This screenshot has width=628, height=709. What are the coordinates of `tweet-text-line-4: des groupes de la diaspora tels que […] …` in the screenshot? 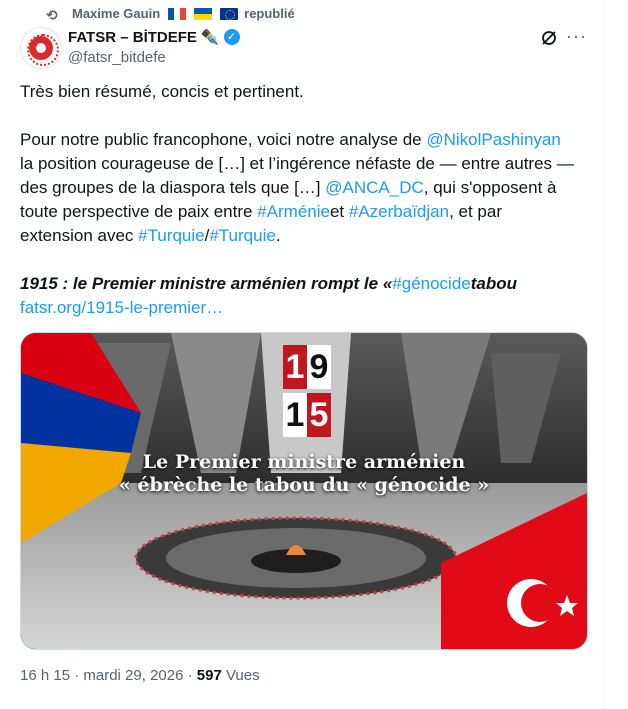 It's located at (288, 188).